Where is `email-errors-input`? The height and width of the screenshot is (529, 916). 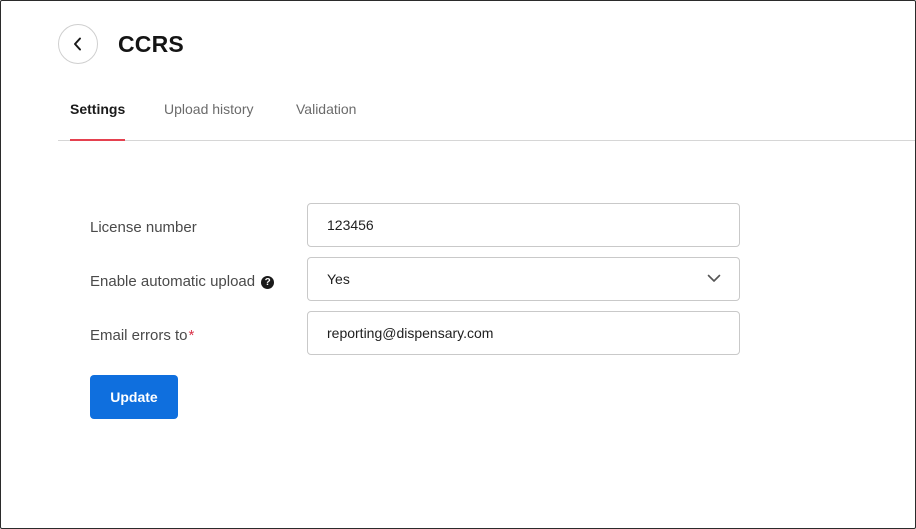 email-errors-input is located at coordinates (508, 333).